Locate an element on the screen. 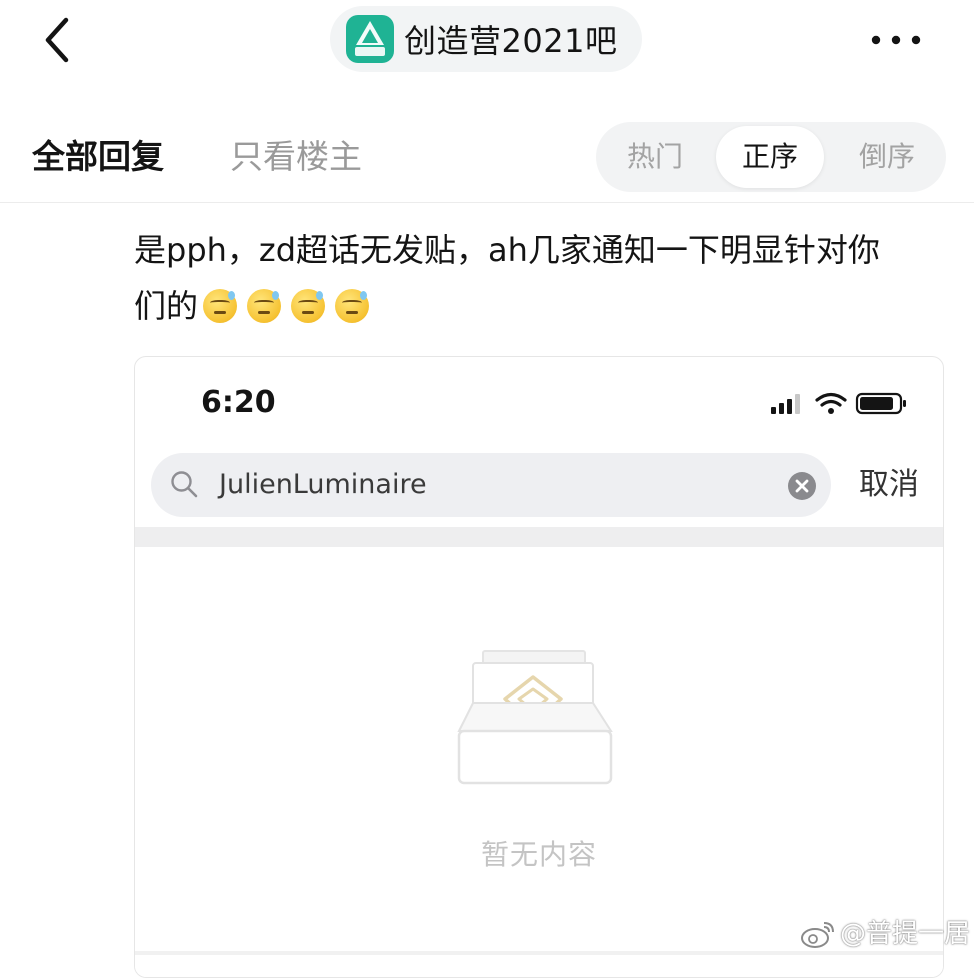 The image size is (974, 978). forum-logo is located at coordinates (370, 39).